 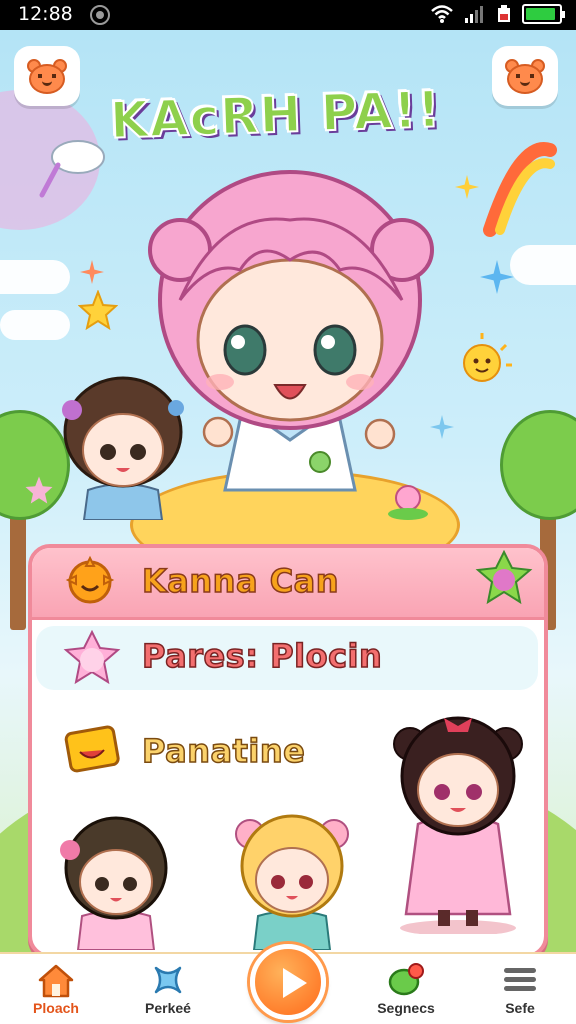 What do you see at coordinates (45, 14) in the screenshot?
I see `status-time: 12:88` at bounding box center [45, 14].